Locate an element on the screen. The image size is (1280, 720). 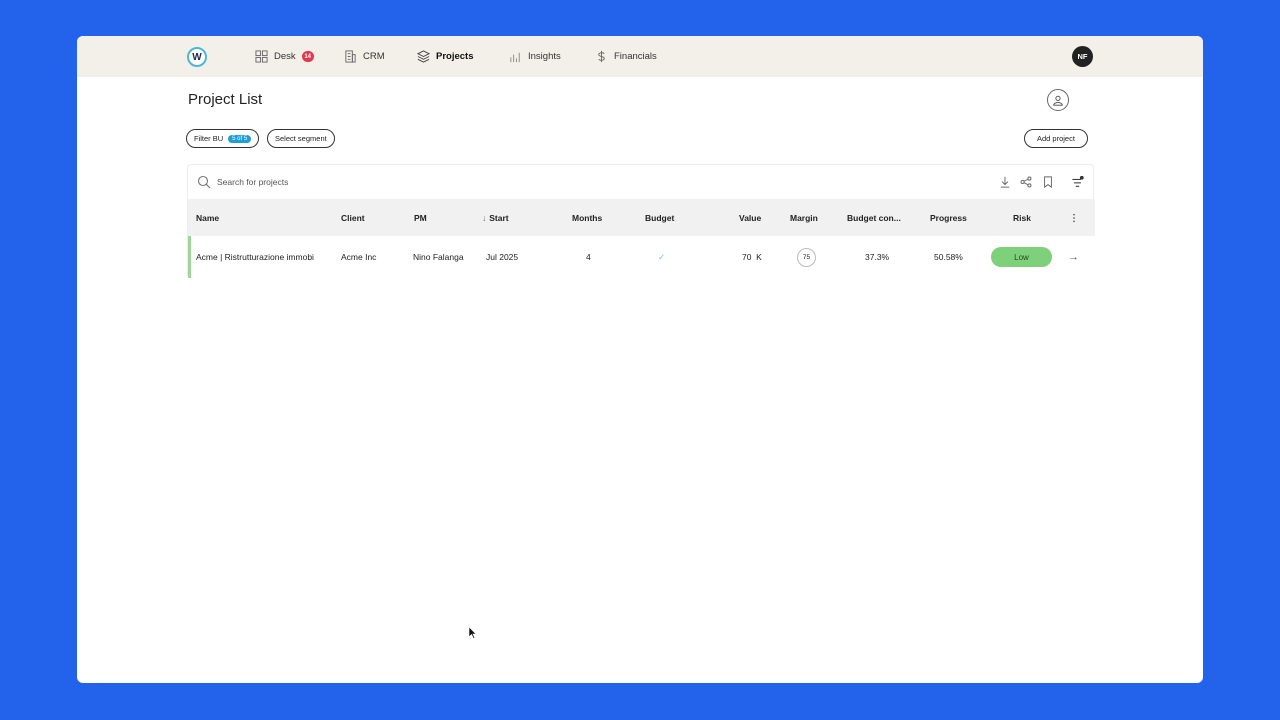
add-project-label: Add project is located at coordinates (1056, 138).